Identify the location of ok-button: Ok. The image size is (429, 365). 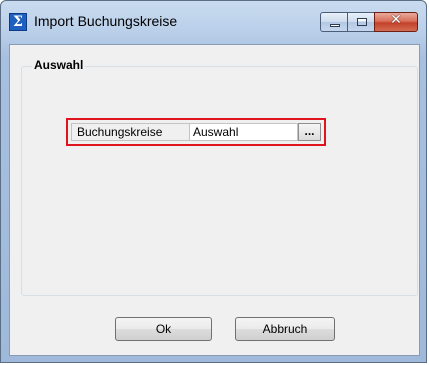
(163, 329).